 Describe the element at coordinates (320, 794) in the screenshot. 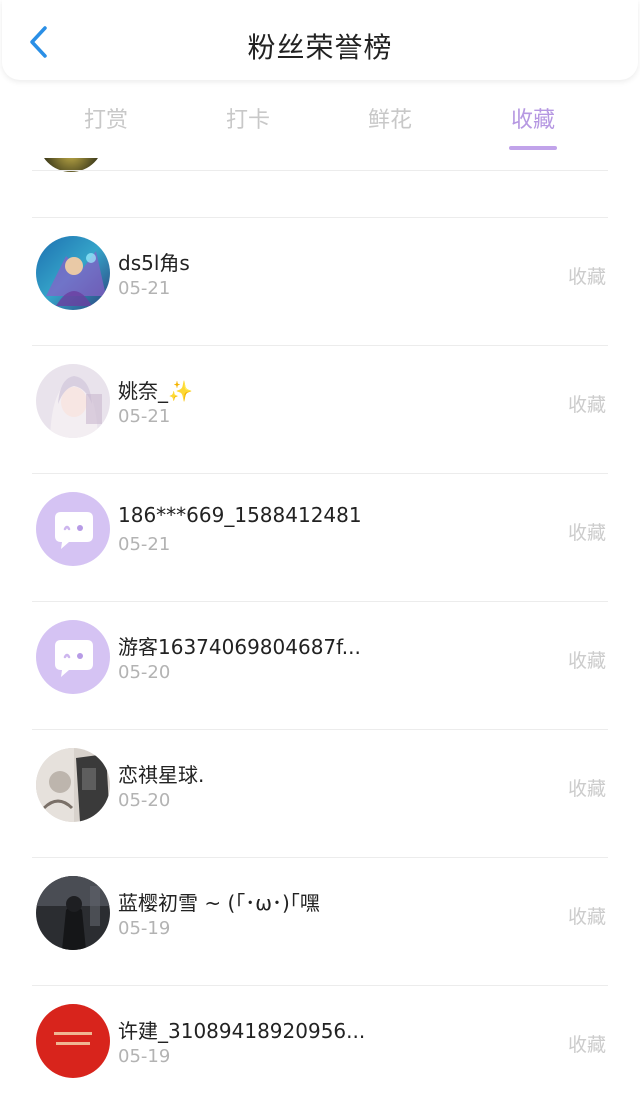

I see `list-item: 恋祺星球. 05-20 收藏` at that location.